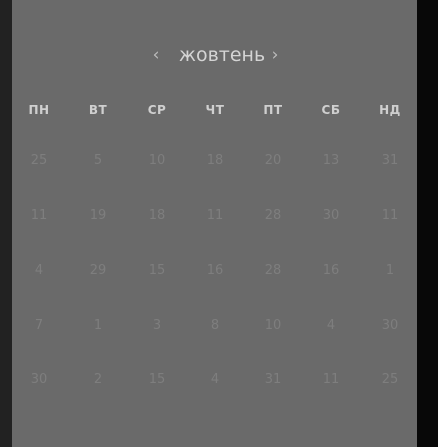 Image resolution: width=438 pixels, height=447 pixels. Describe the element at coordinates (275, 55) in the screenshot. I see `next-month-chevron-icon: ›` at that location.